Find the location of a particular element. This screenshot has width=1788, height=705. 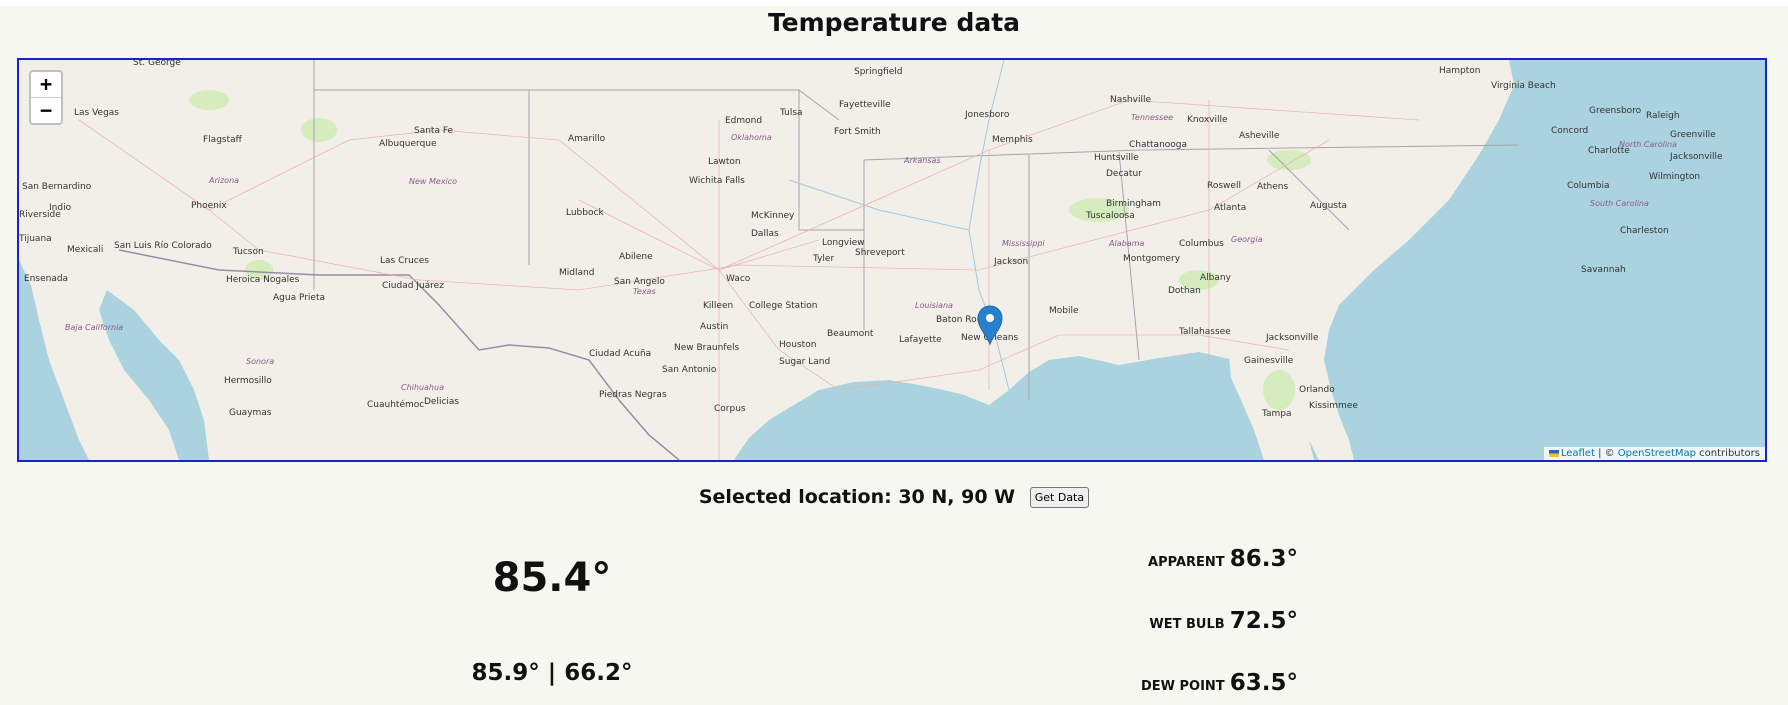

metric-label: APPARENT is located at coordinates (1186, 562).